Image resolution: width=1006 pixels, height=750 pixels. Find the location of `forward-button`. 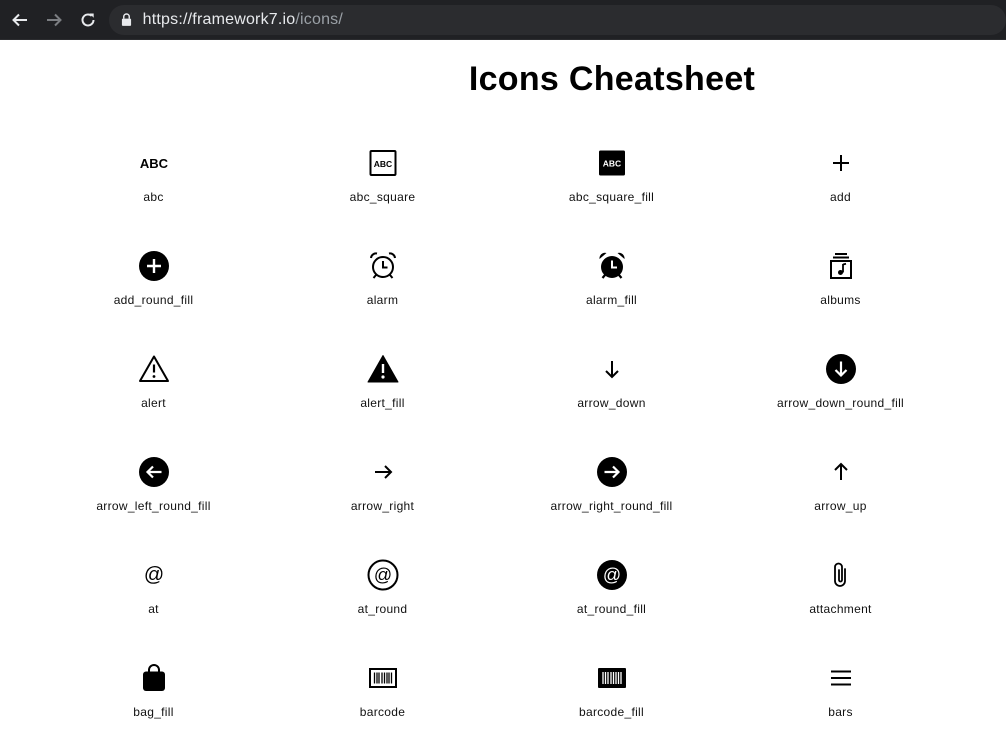

forward-button is located at coordinates (54, 20).